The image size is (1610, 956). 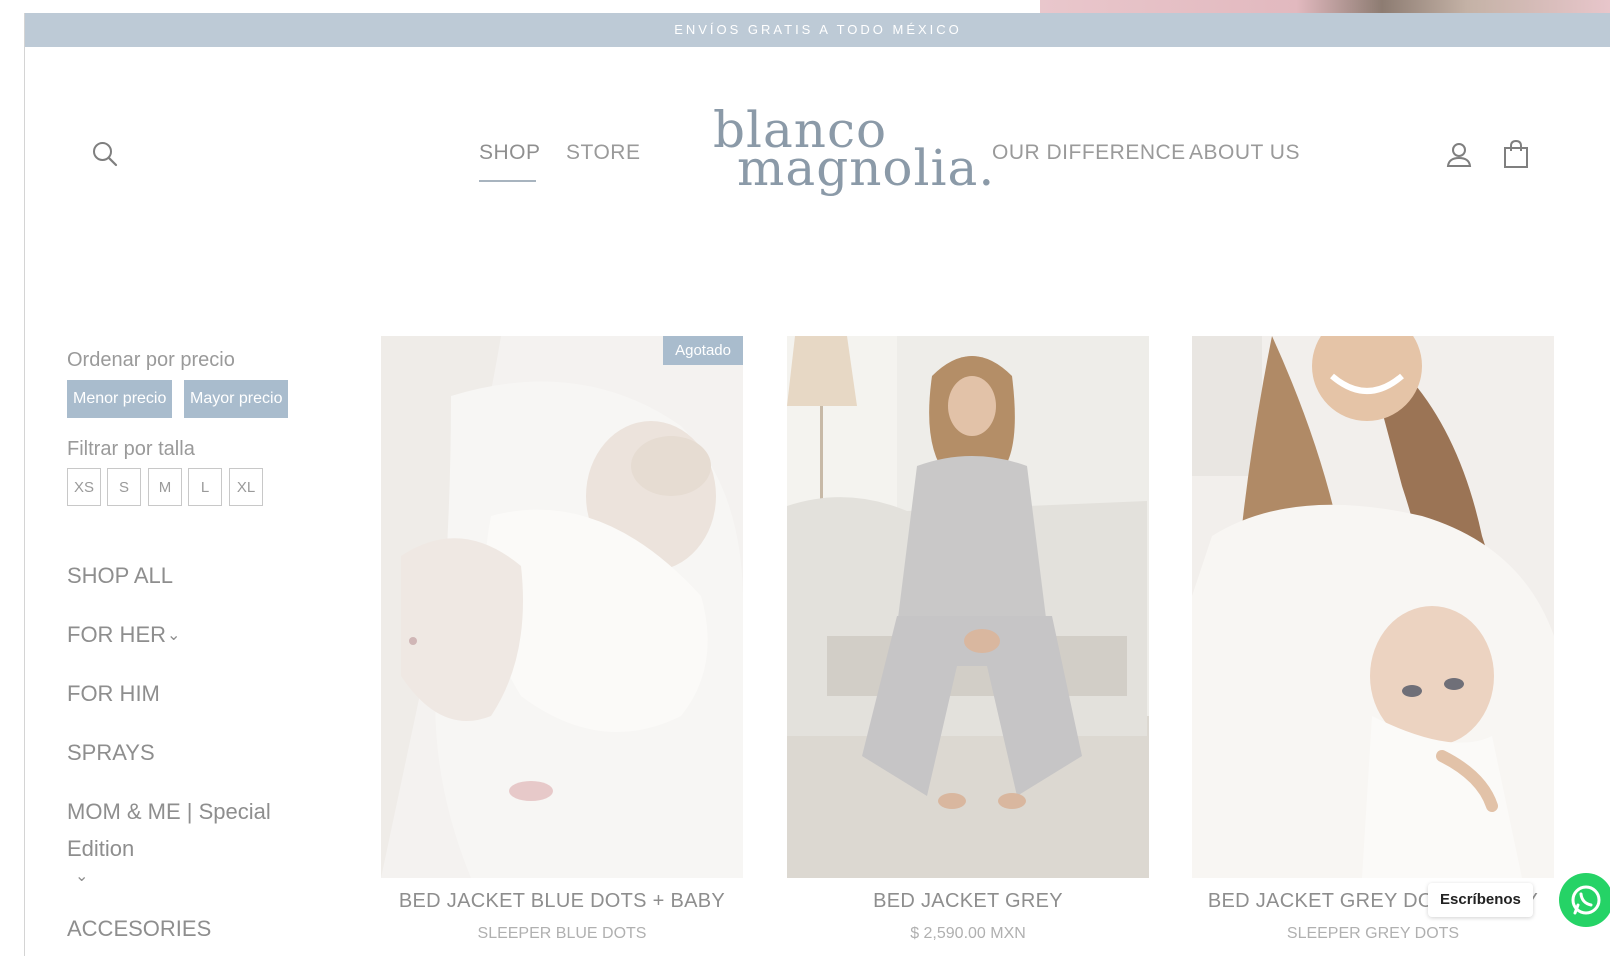 I want to click on size-xs-button: XS, so click(x=84, y=487).